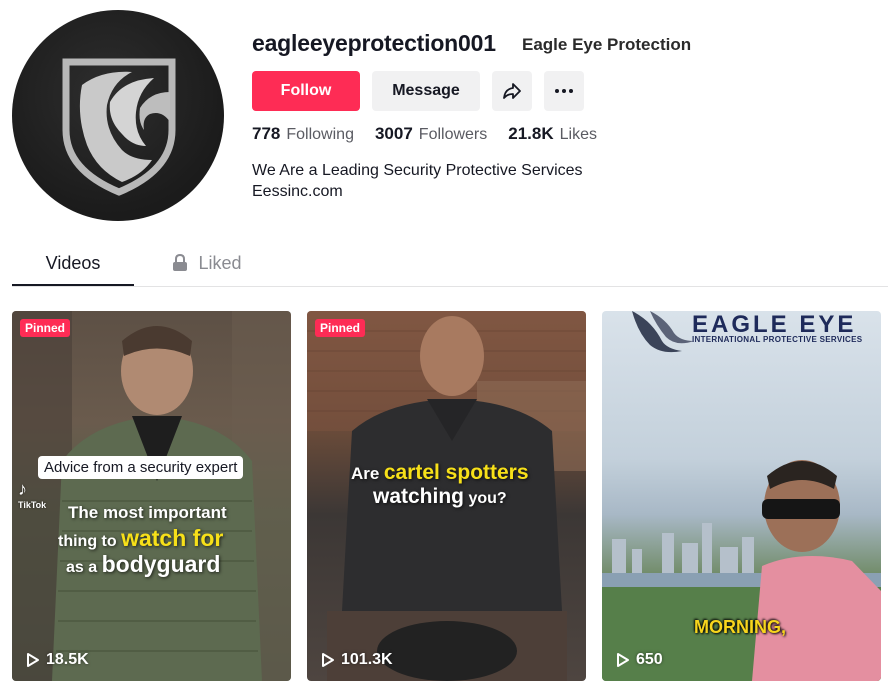  I want to click on overlay-bold: bodyguard, so click(161, 564).